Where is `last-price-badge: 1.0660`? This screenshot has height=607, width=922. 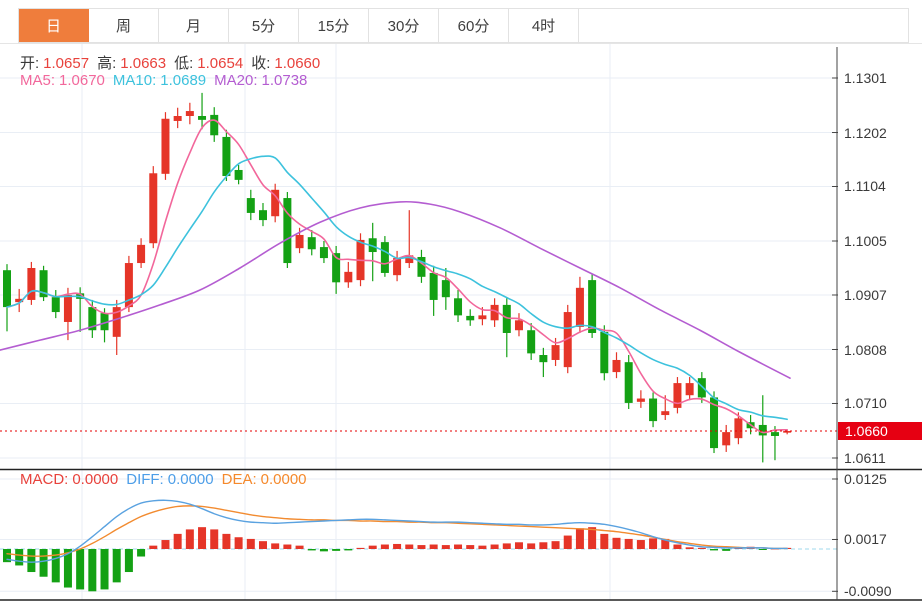
last-price-badge: 1.0660 is located at coordinates (880, 431).